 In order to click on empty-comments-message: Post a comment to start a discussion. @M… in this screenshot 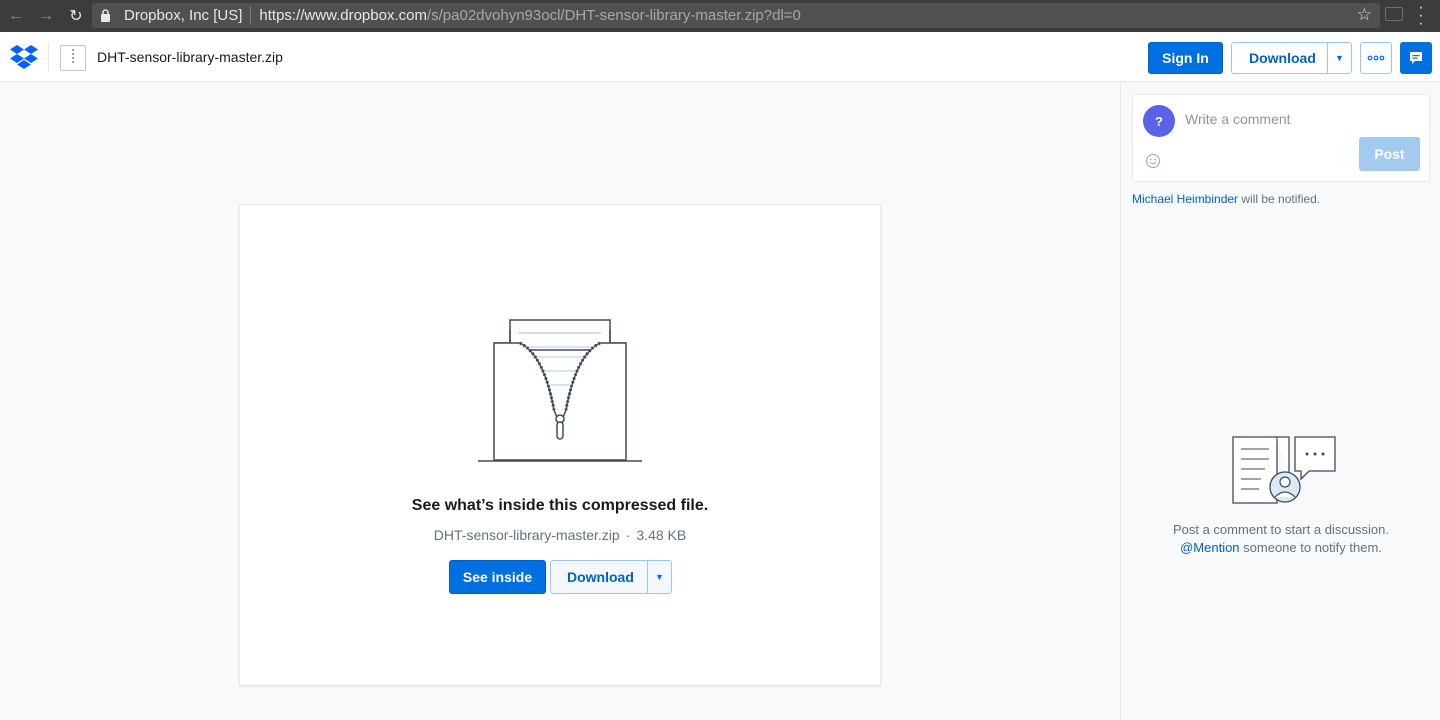, I will do `click(1280, 539)`.